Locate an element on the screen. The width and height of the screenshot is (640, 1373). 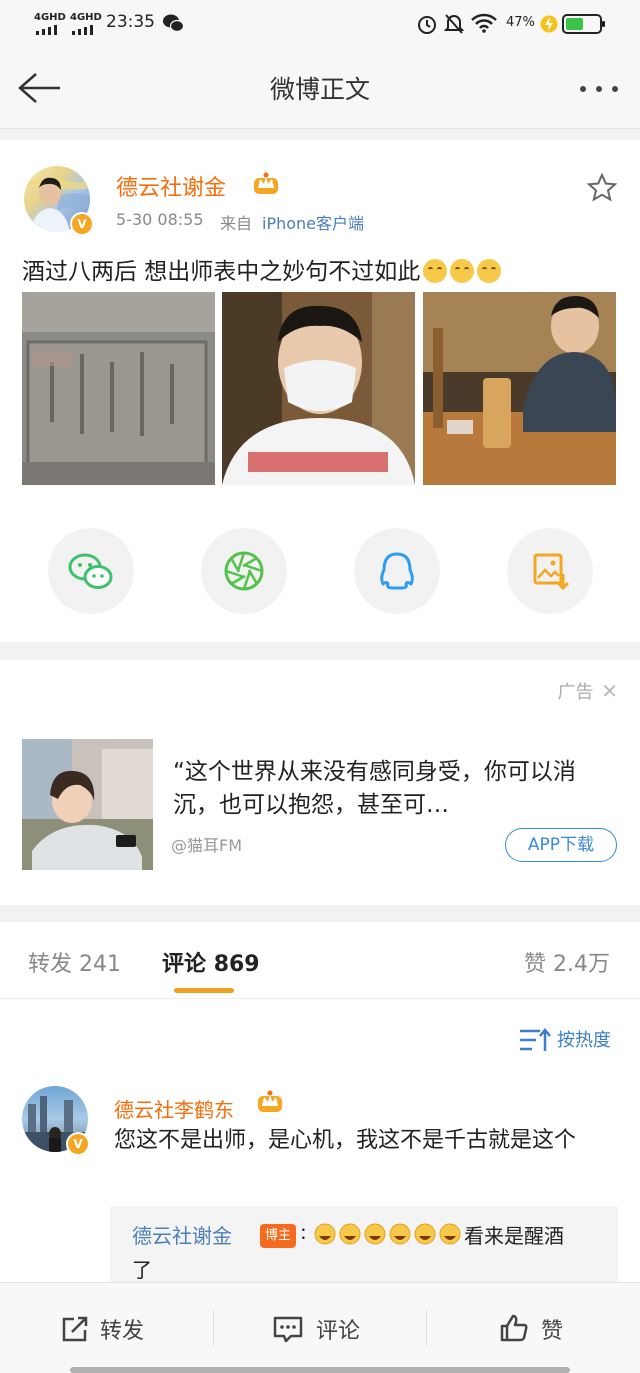
post-source-prefix: 来自 is located at coordinates (236, 223).